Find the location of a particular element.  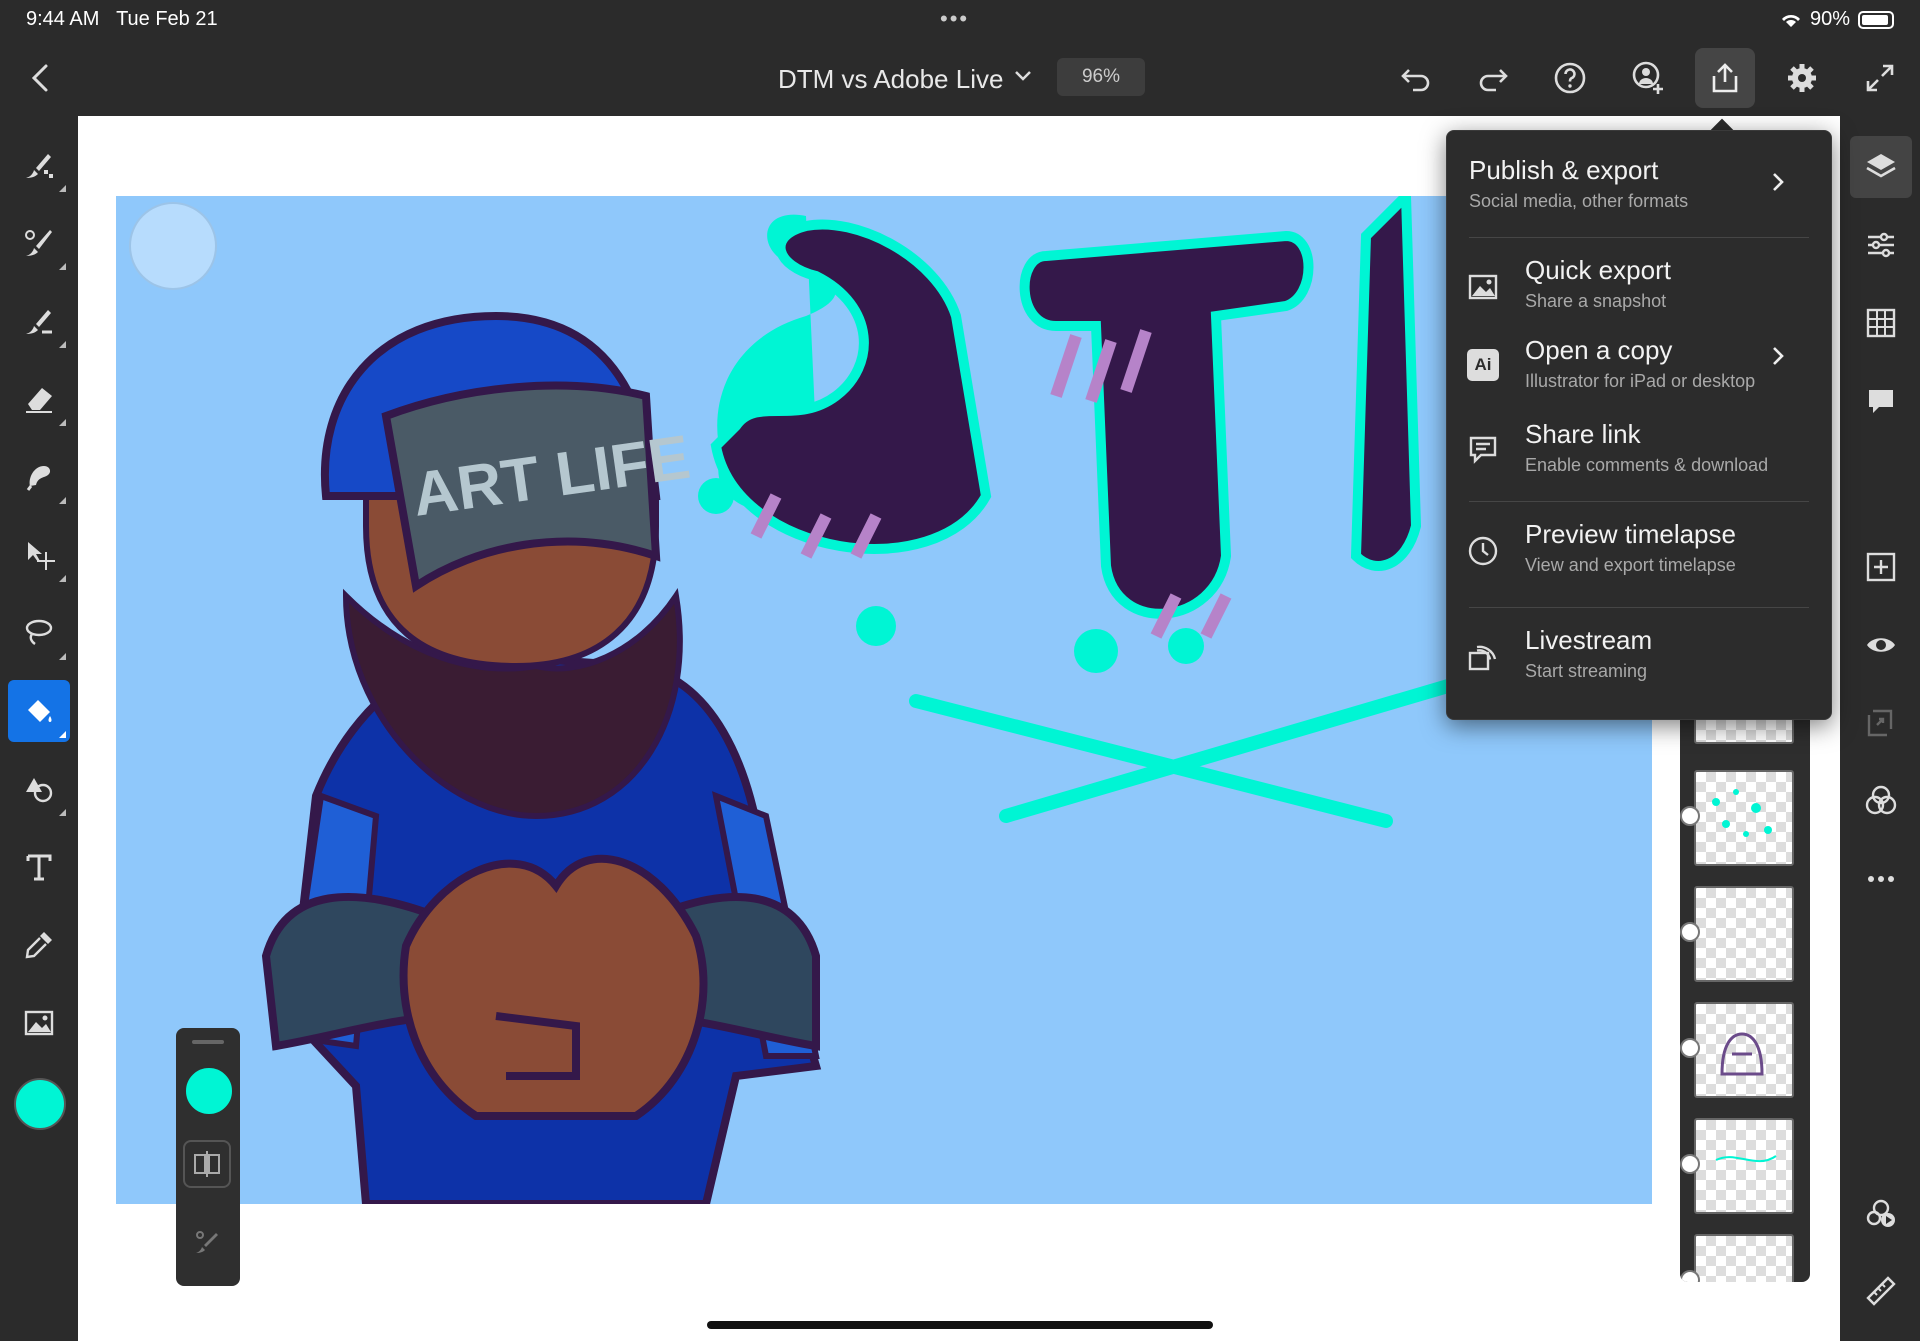

add-layer-icon is located at coordinates (1881, 567).